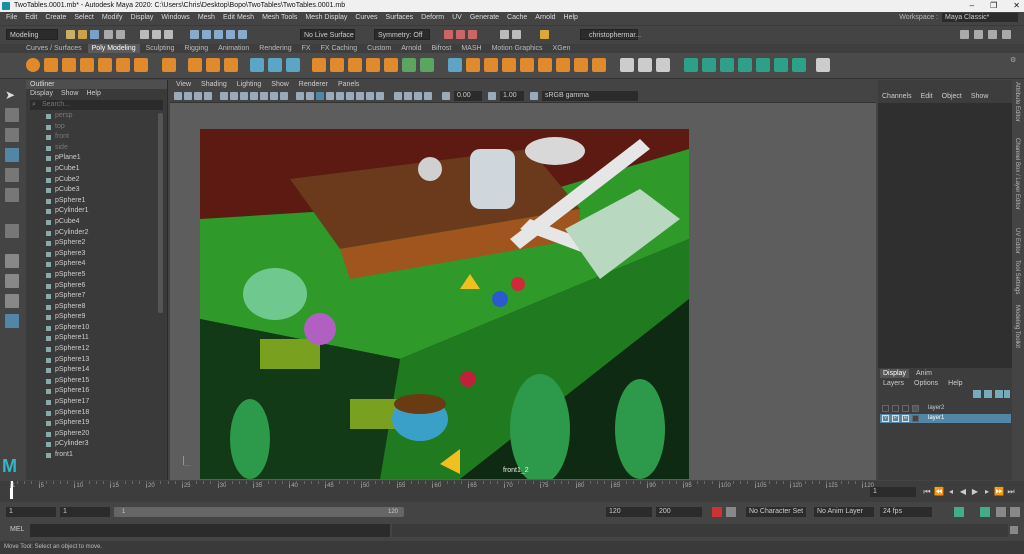 This screenshot has width=1024, height=554. Describe the element at coordinates (1016, 6) in the screenshot. I see `close-button: ✕` at that location.